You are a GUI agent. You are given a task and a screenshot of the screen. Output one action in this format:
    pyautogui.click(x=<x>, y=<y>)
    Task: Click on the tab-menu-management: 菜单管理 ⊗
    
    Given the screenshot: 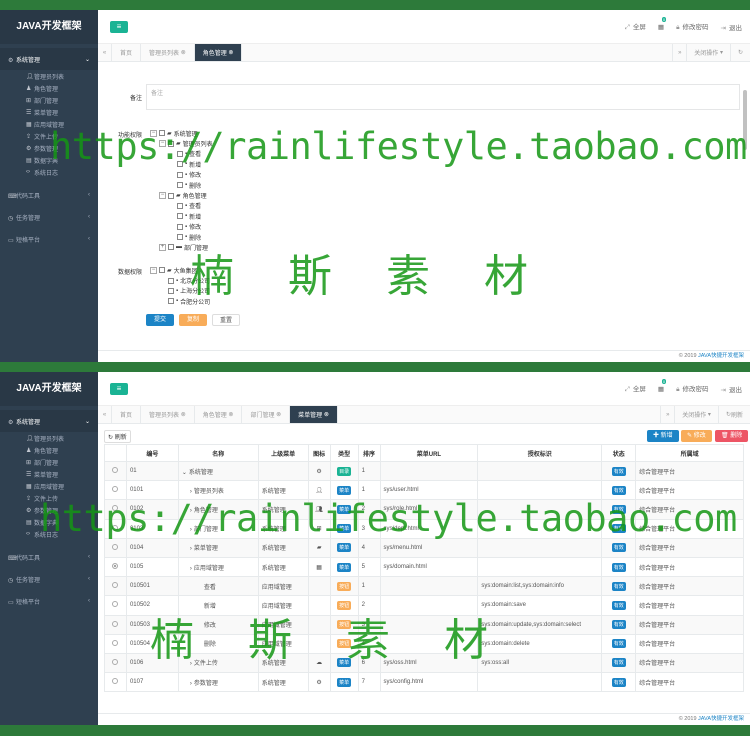 What is the action you would take?
    pyautogui.click(x=314, y=414)
    